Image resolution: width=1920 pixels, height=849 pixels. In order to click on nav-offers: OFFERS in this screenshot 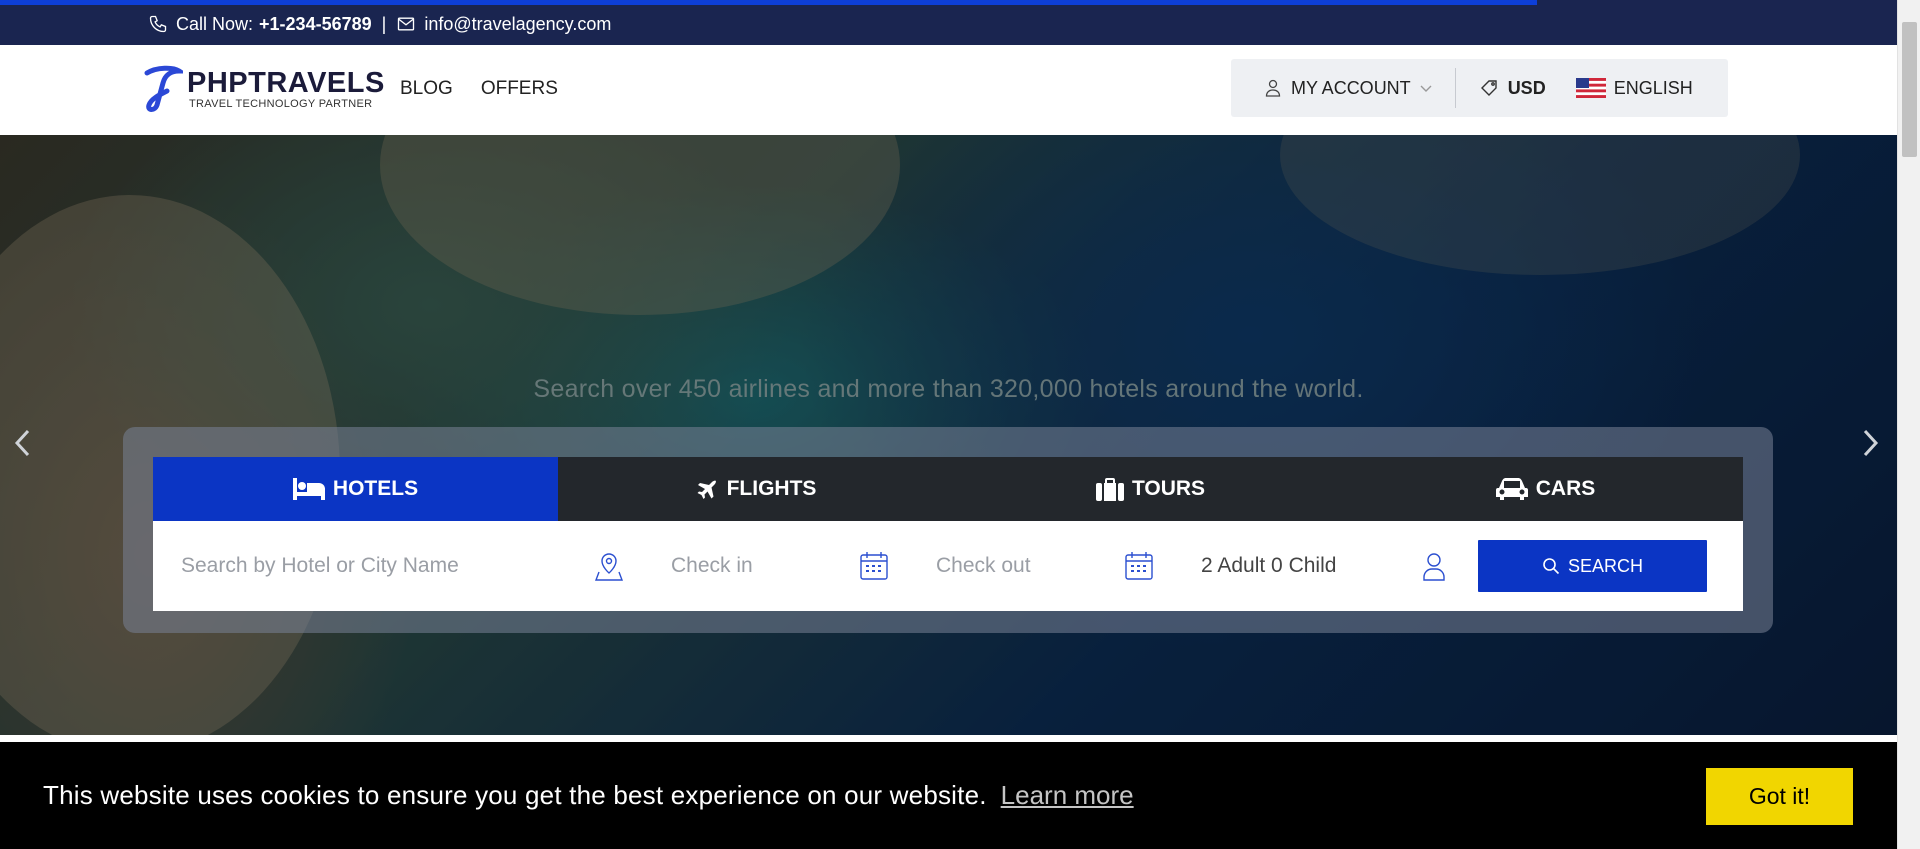, I will do `click(519, 89)`.